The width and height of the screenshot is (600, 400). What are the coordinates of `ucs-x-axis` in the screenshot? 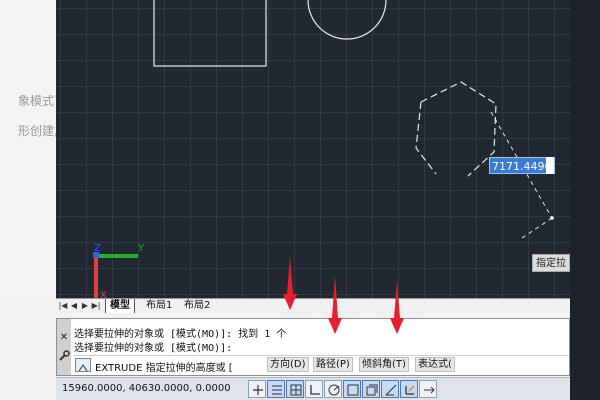 It's located at (96, 278).